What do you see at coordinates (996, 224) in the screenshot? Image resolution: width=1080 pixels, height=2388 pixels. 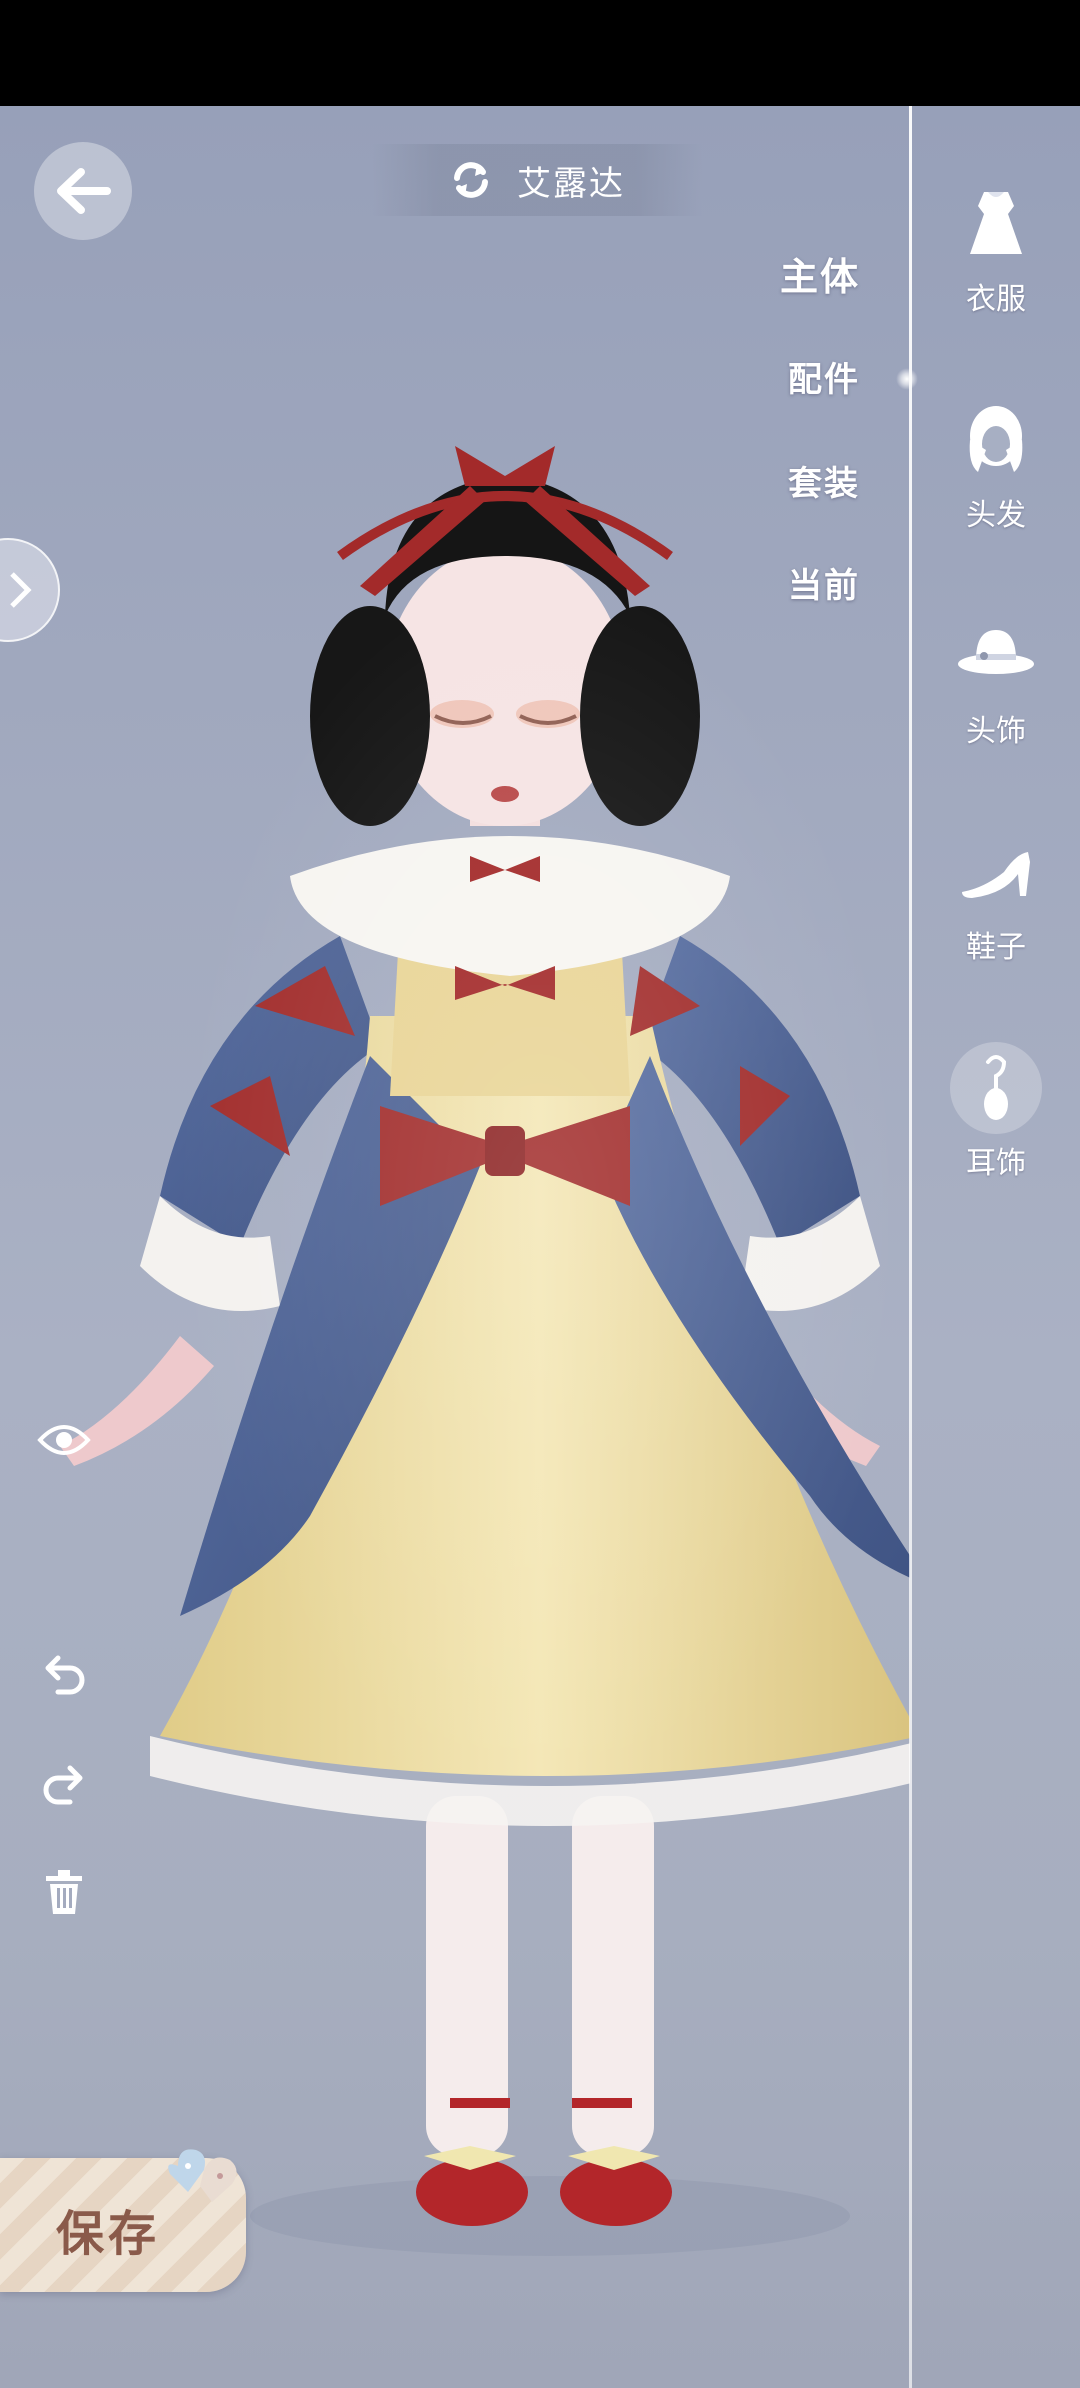 I see `dress-icon` at bounding box center [996, 224].